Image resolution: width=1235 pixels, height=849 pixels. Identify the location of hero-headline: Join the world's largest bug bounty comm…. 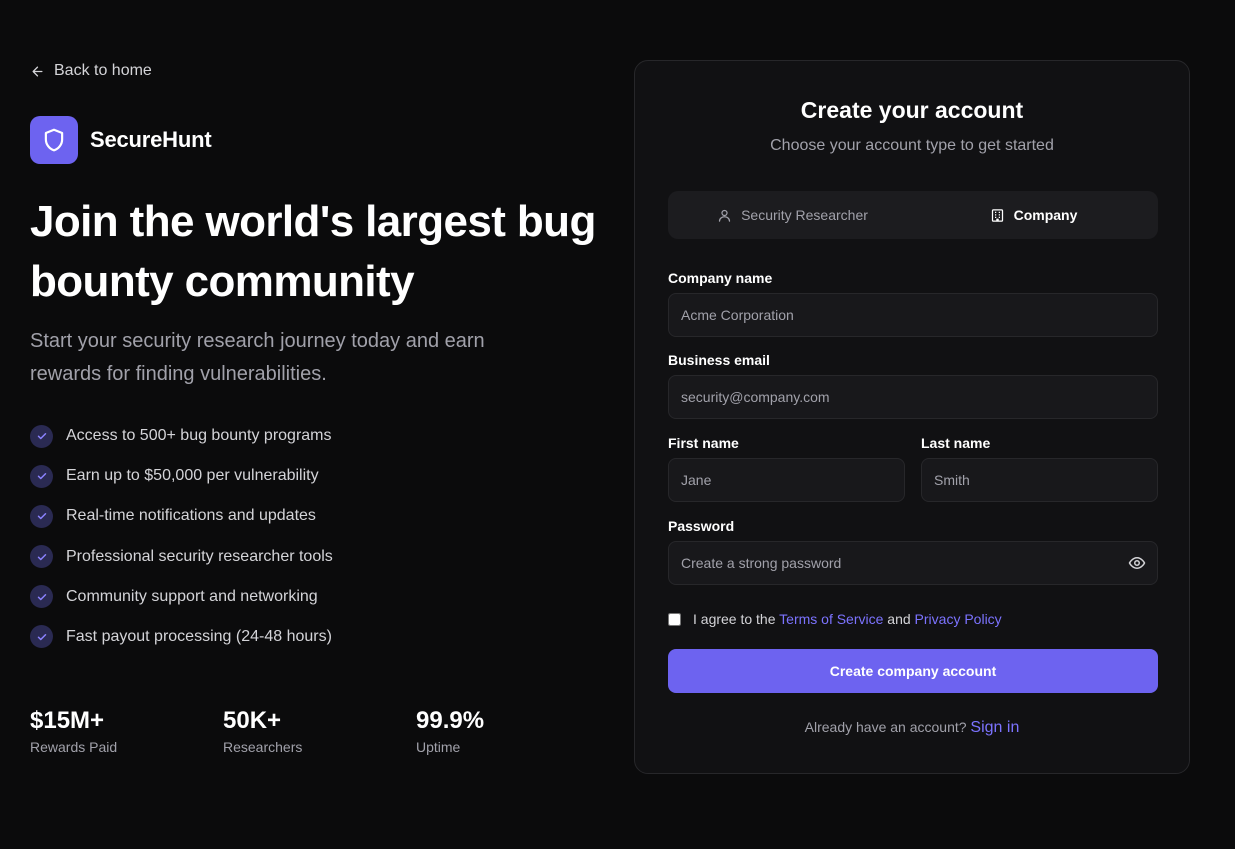
(313, 251).